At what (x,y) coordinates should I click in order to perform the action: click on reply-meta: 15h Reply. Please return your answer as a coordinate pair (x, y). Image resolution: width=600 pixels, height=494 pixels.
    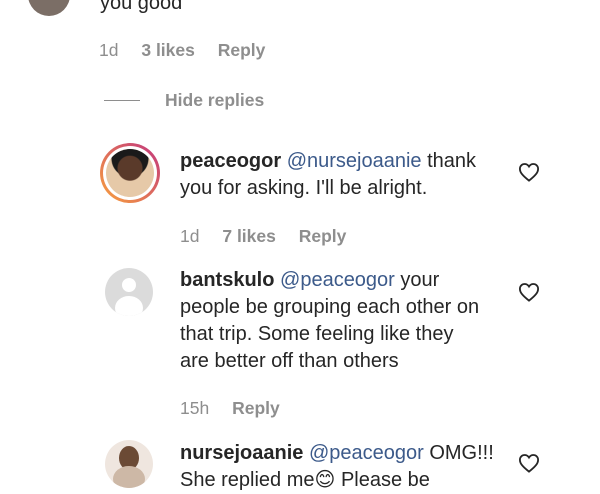
    Looking at the image, I should click on (239, 408).